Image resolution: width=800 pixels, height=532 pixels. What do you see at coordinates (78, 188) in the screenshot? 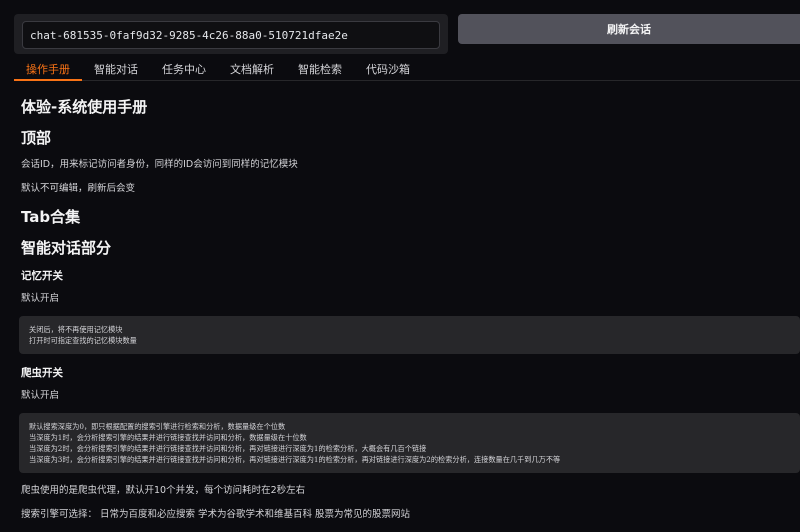
I see `top-desc-refresh: 默认不可编辑，刷新后会变` at bounding box center [78, 188].